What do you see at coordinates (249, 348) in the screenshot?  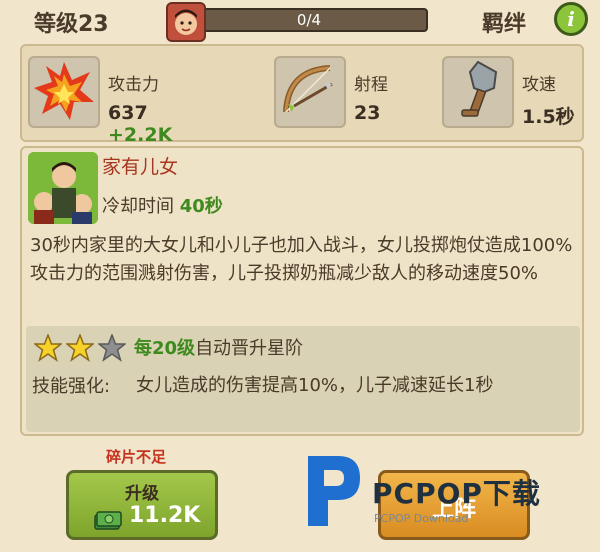 I see `star-rule-text: 自动晋升星阶` at bounding box center [249, 348].